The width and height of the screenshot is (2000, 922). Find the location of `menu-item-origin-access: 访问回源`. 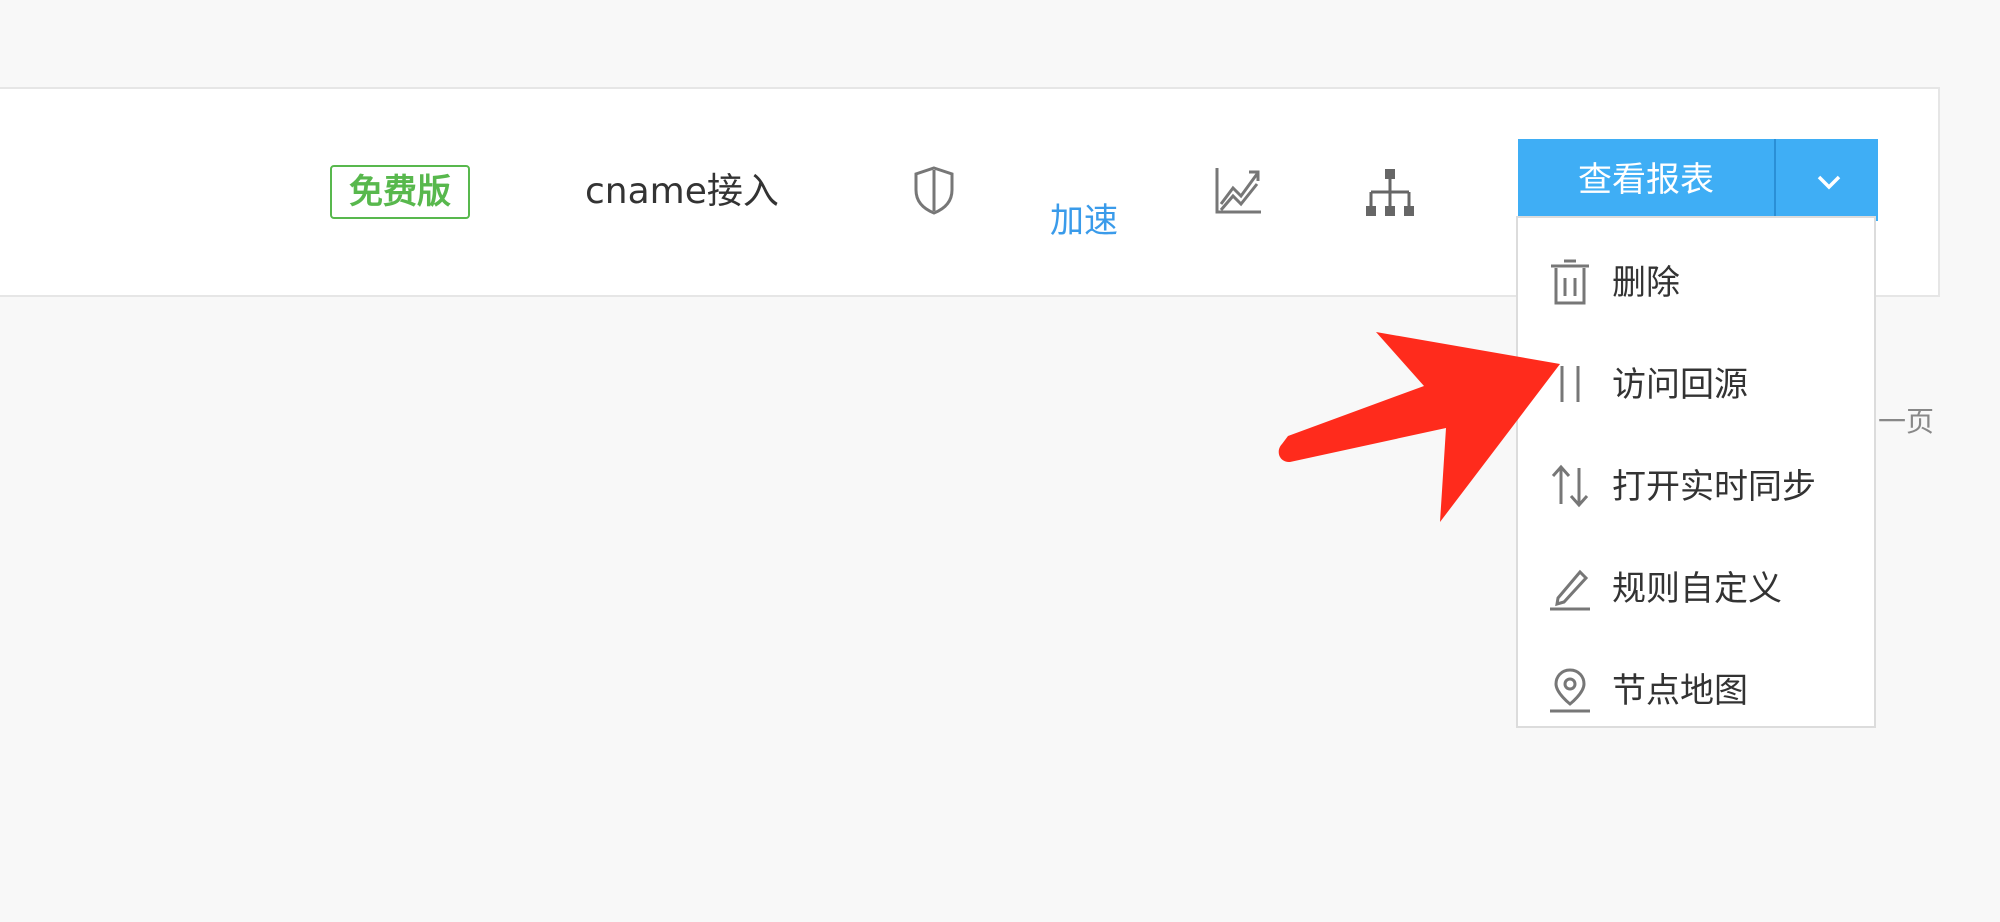

menu-item-origin-access: 访问回源 is located at coordinates (1696, 385).